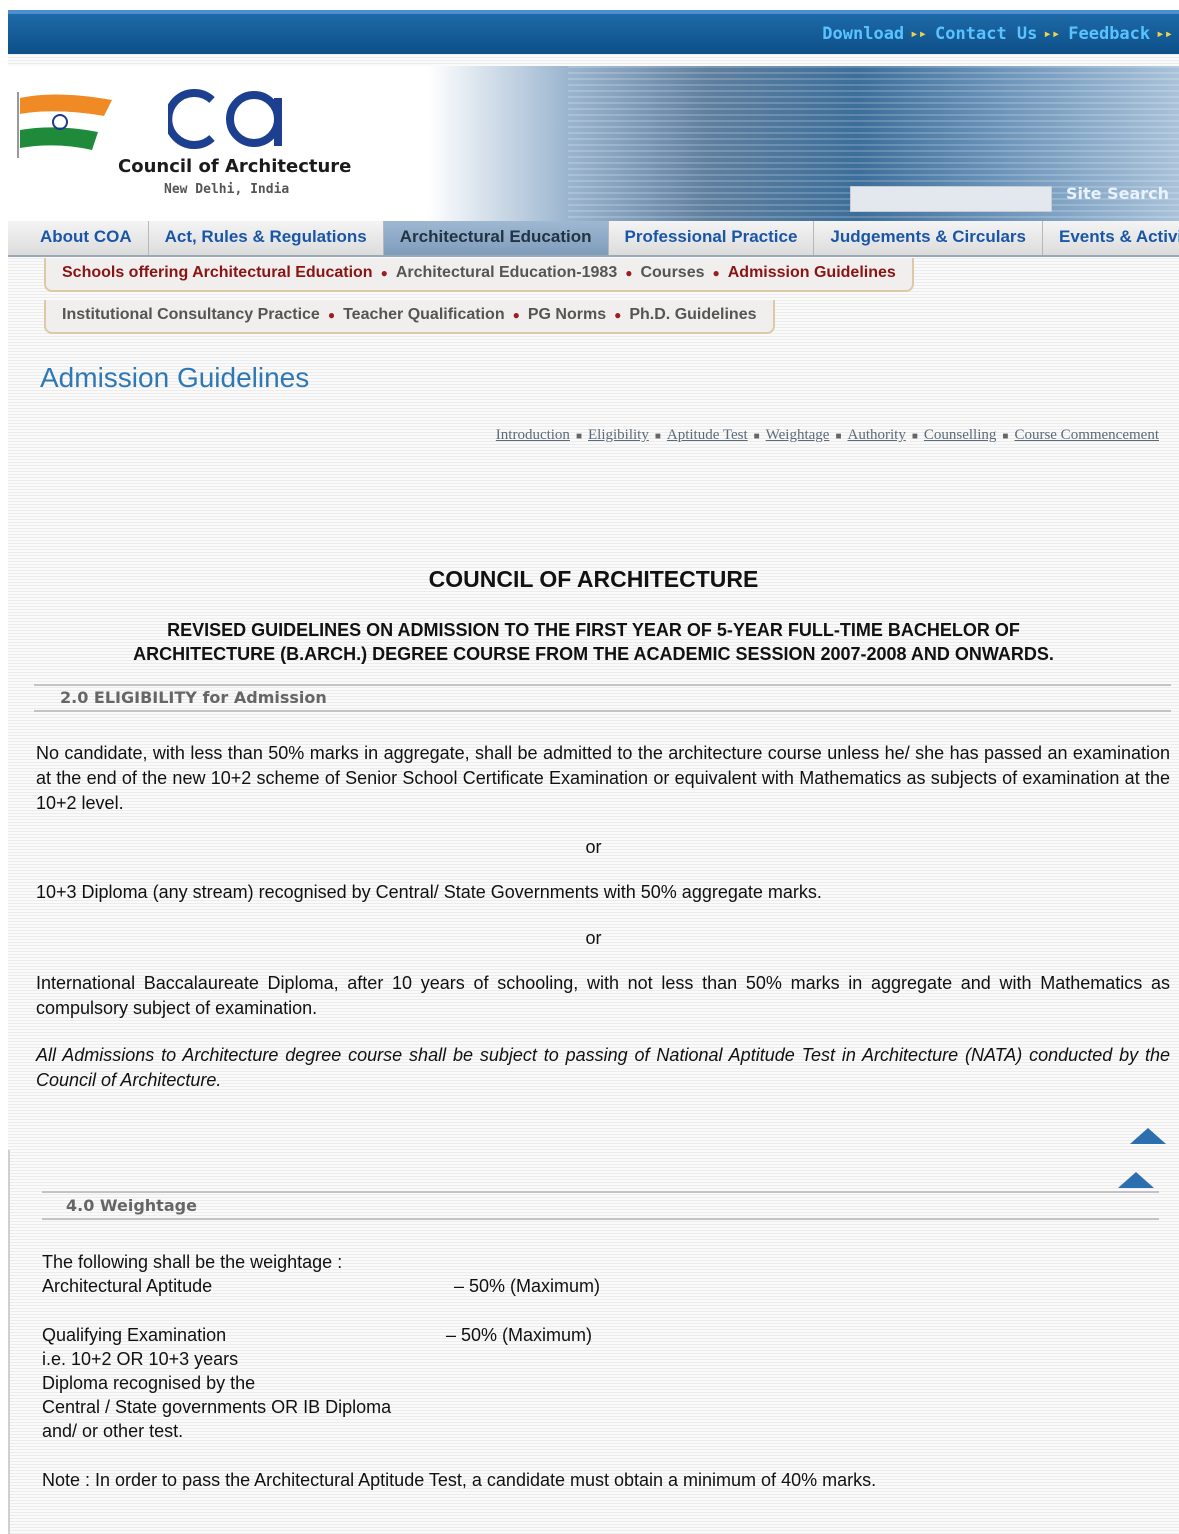 The height and width of the screenshot is (1534, 1179). Describe the element at coordinates (986, 34) in the screenshot. I see `contact-us-link-label: Contact Us` at that location.